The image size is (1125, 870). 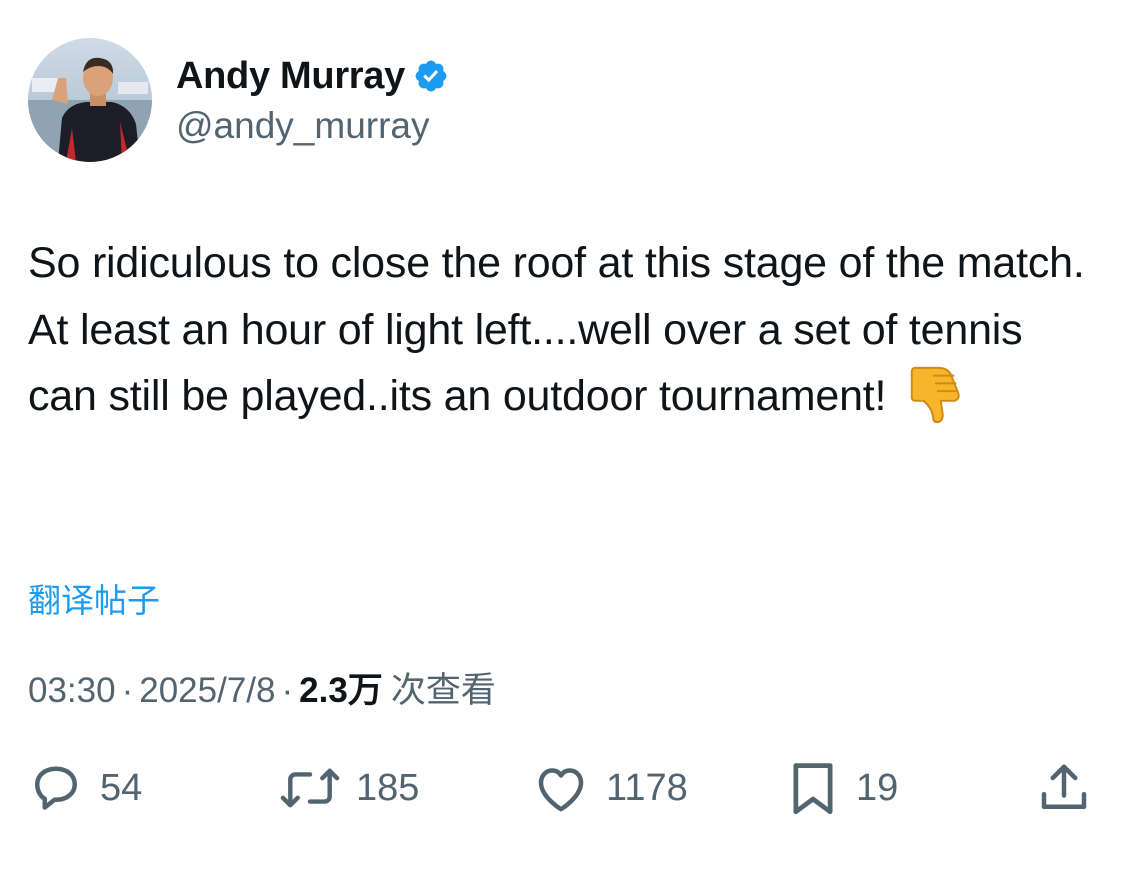 I want to click on user-handle: @andy_murray, so click(x=312, y=126).